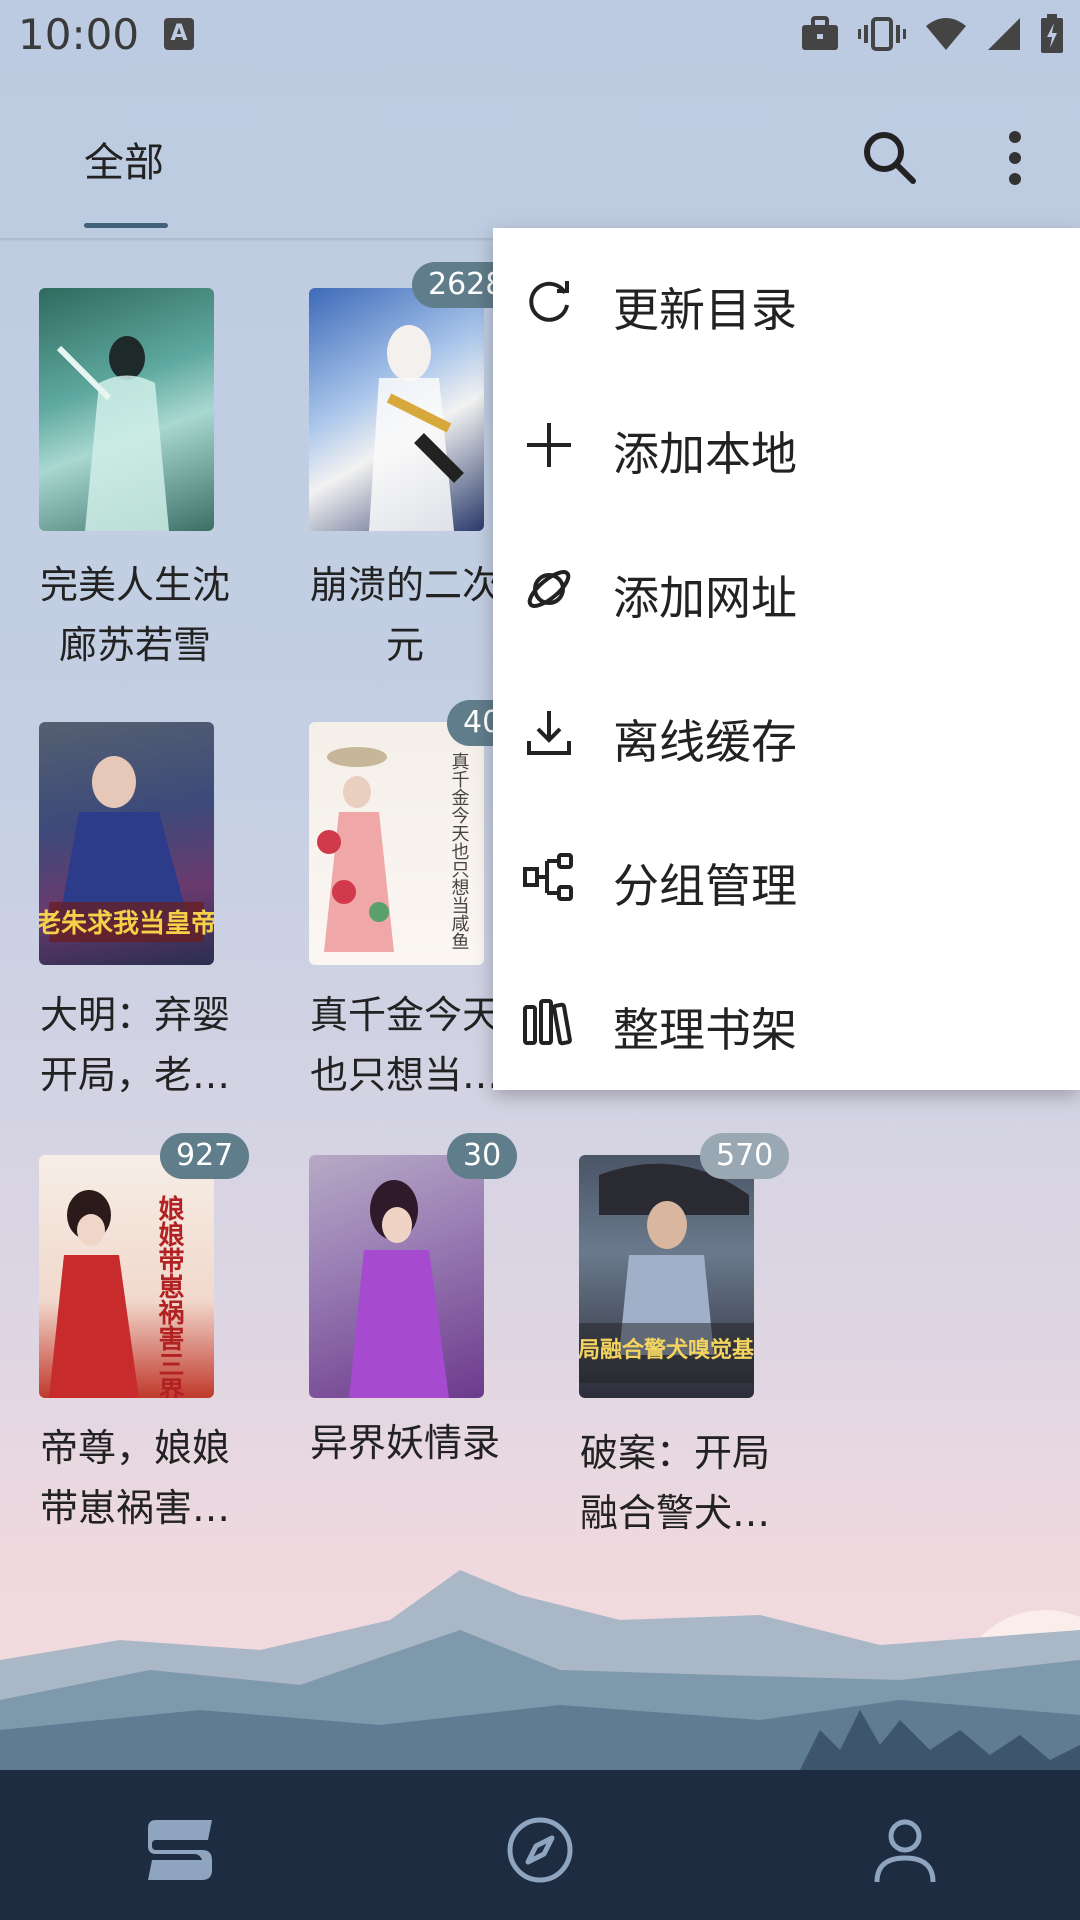 The width and height of the screenshot is (1080, 1920). What do you see at coordinates (946, 34) in the screenshot?
I see `wifi-icon` at bounding box center [946, 34].